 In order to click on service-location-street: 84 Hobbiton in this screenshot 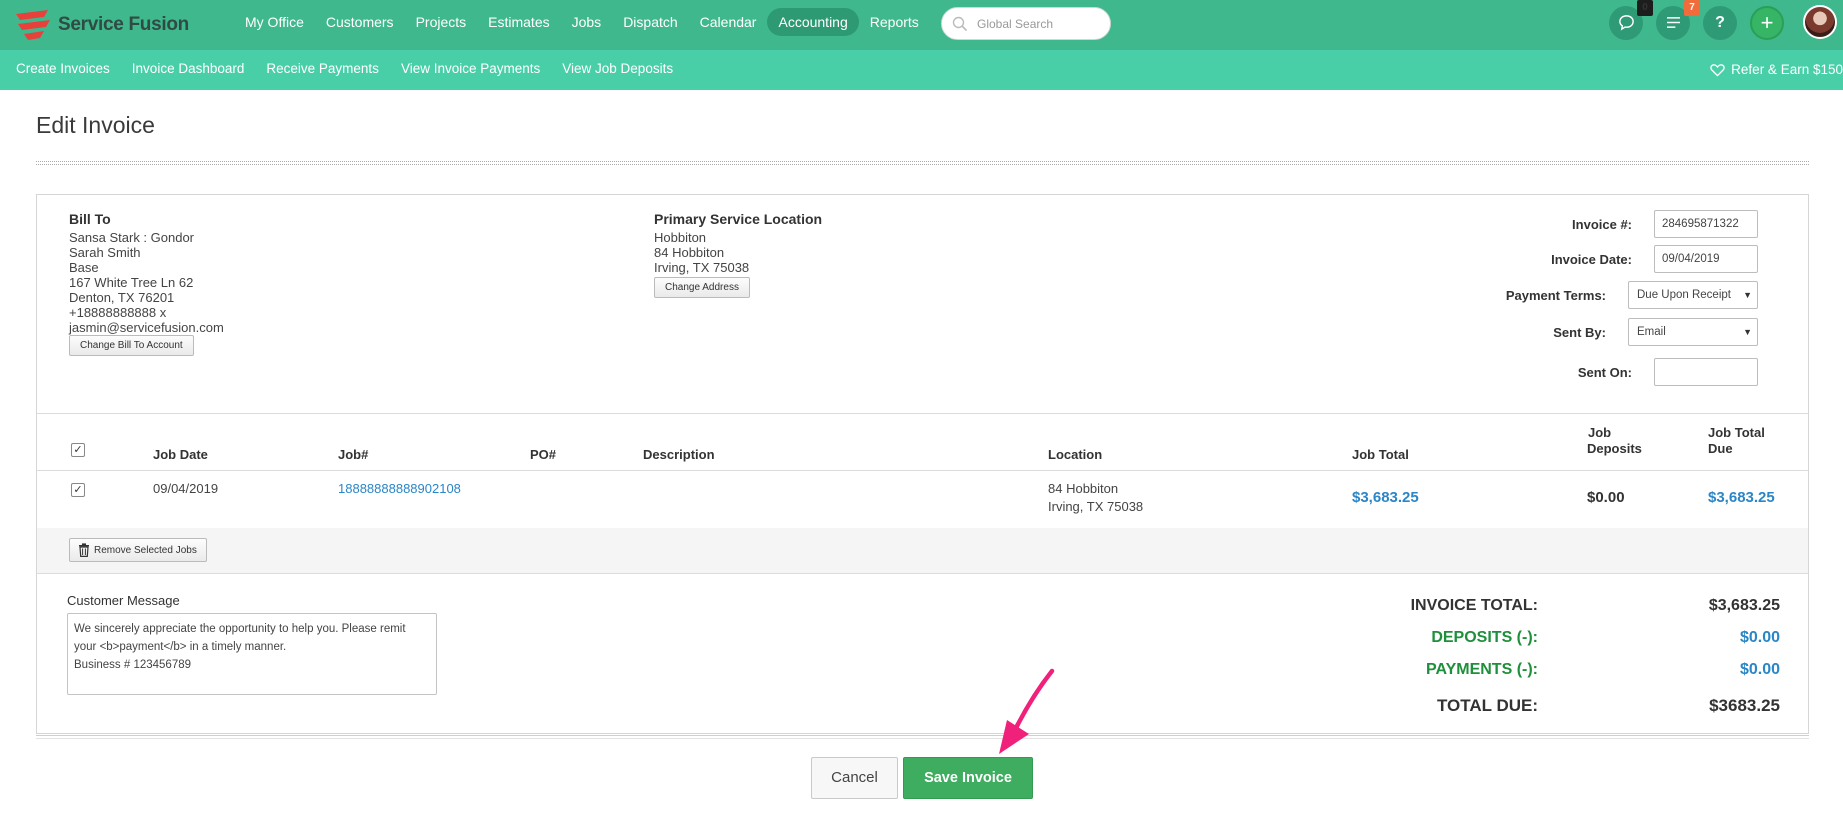, I will do `click(689, 252)`.